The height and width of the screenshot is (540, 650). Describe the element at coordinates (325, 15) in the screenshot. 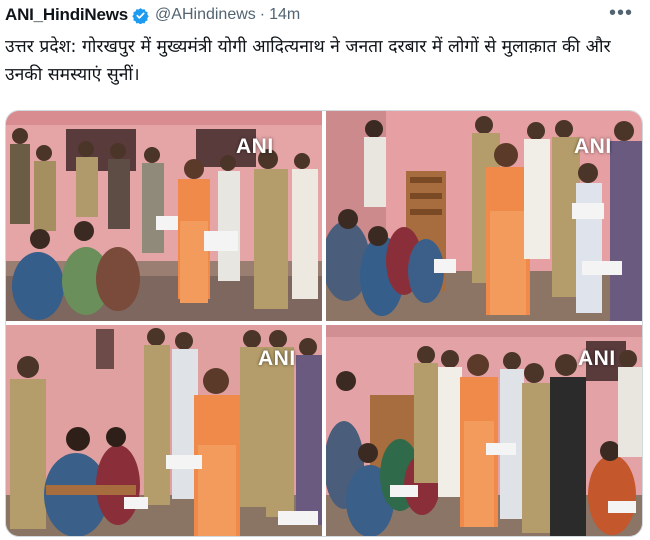

I see `tweet-header: ANI_HindiNews @AHindinews · 14m •••` at that location.